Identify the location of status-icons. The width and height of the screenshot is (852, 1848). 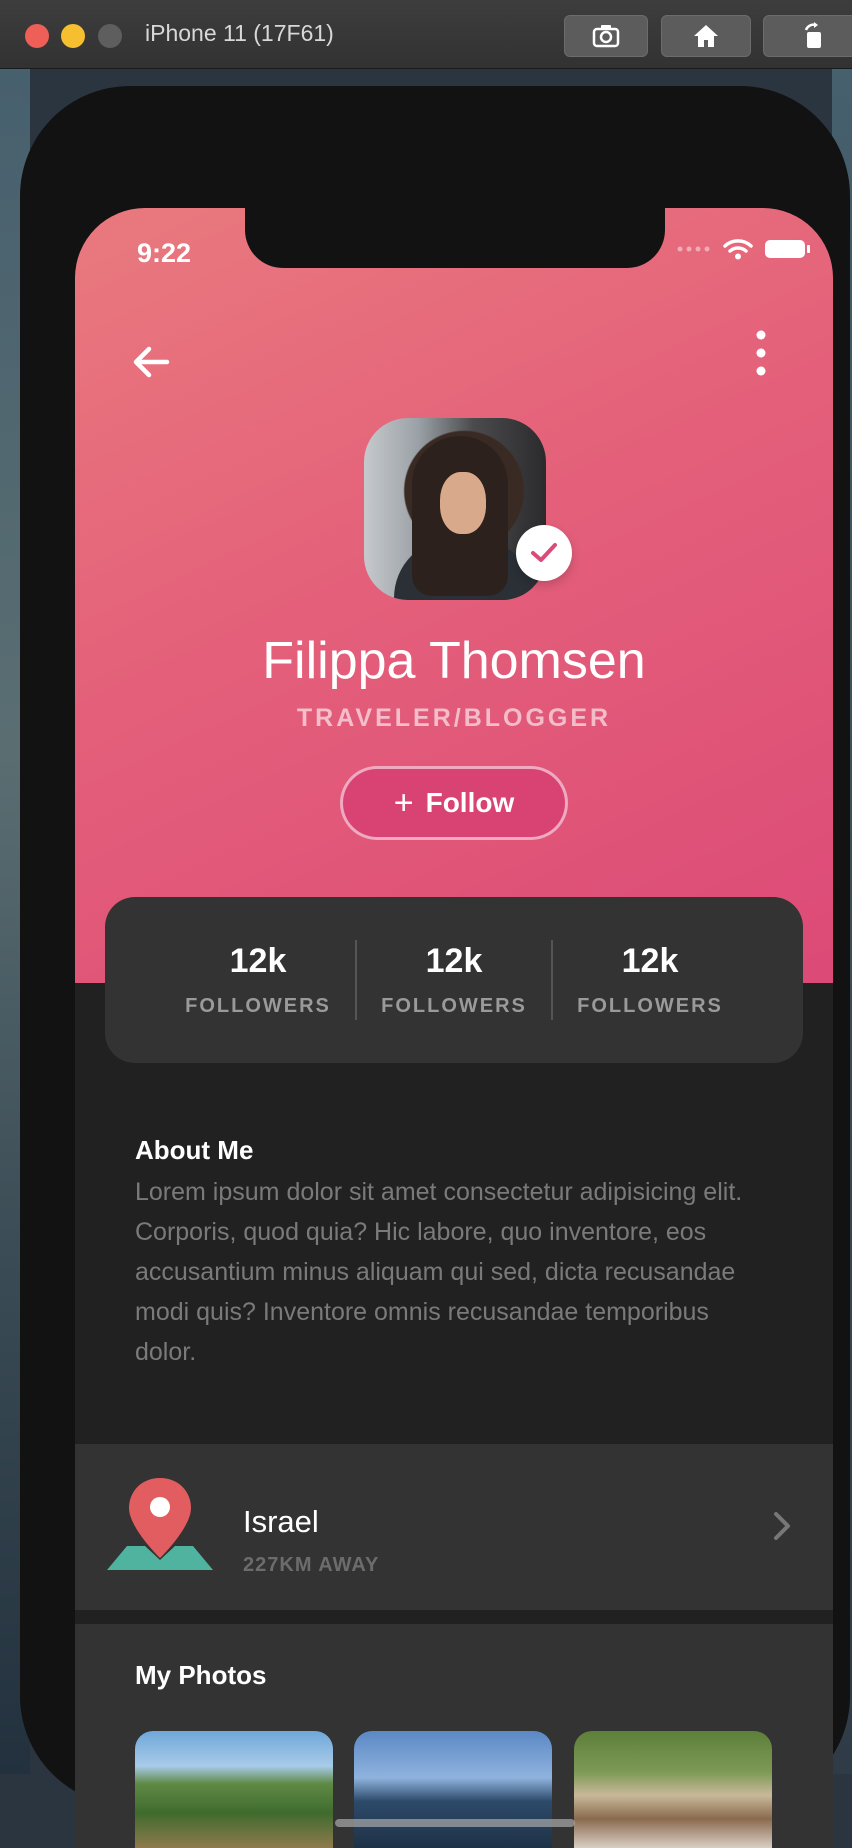
(743, 249).